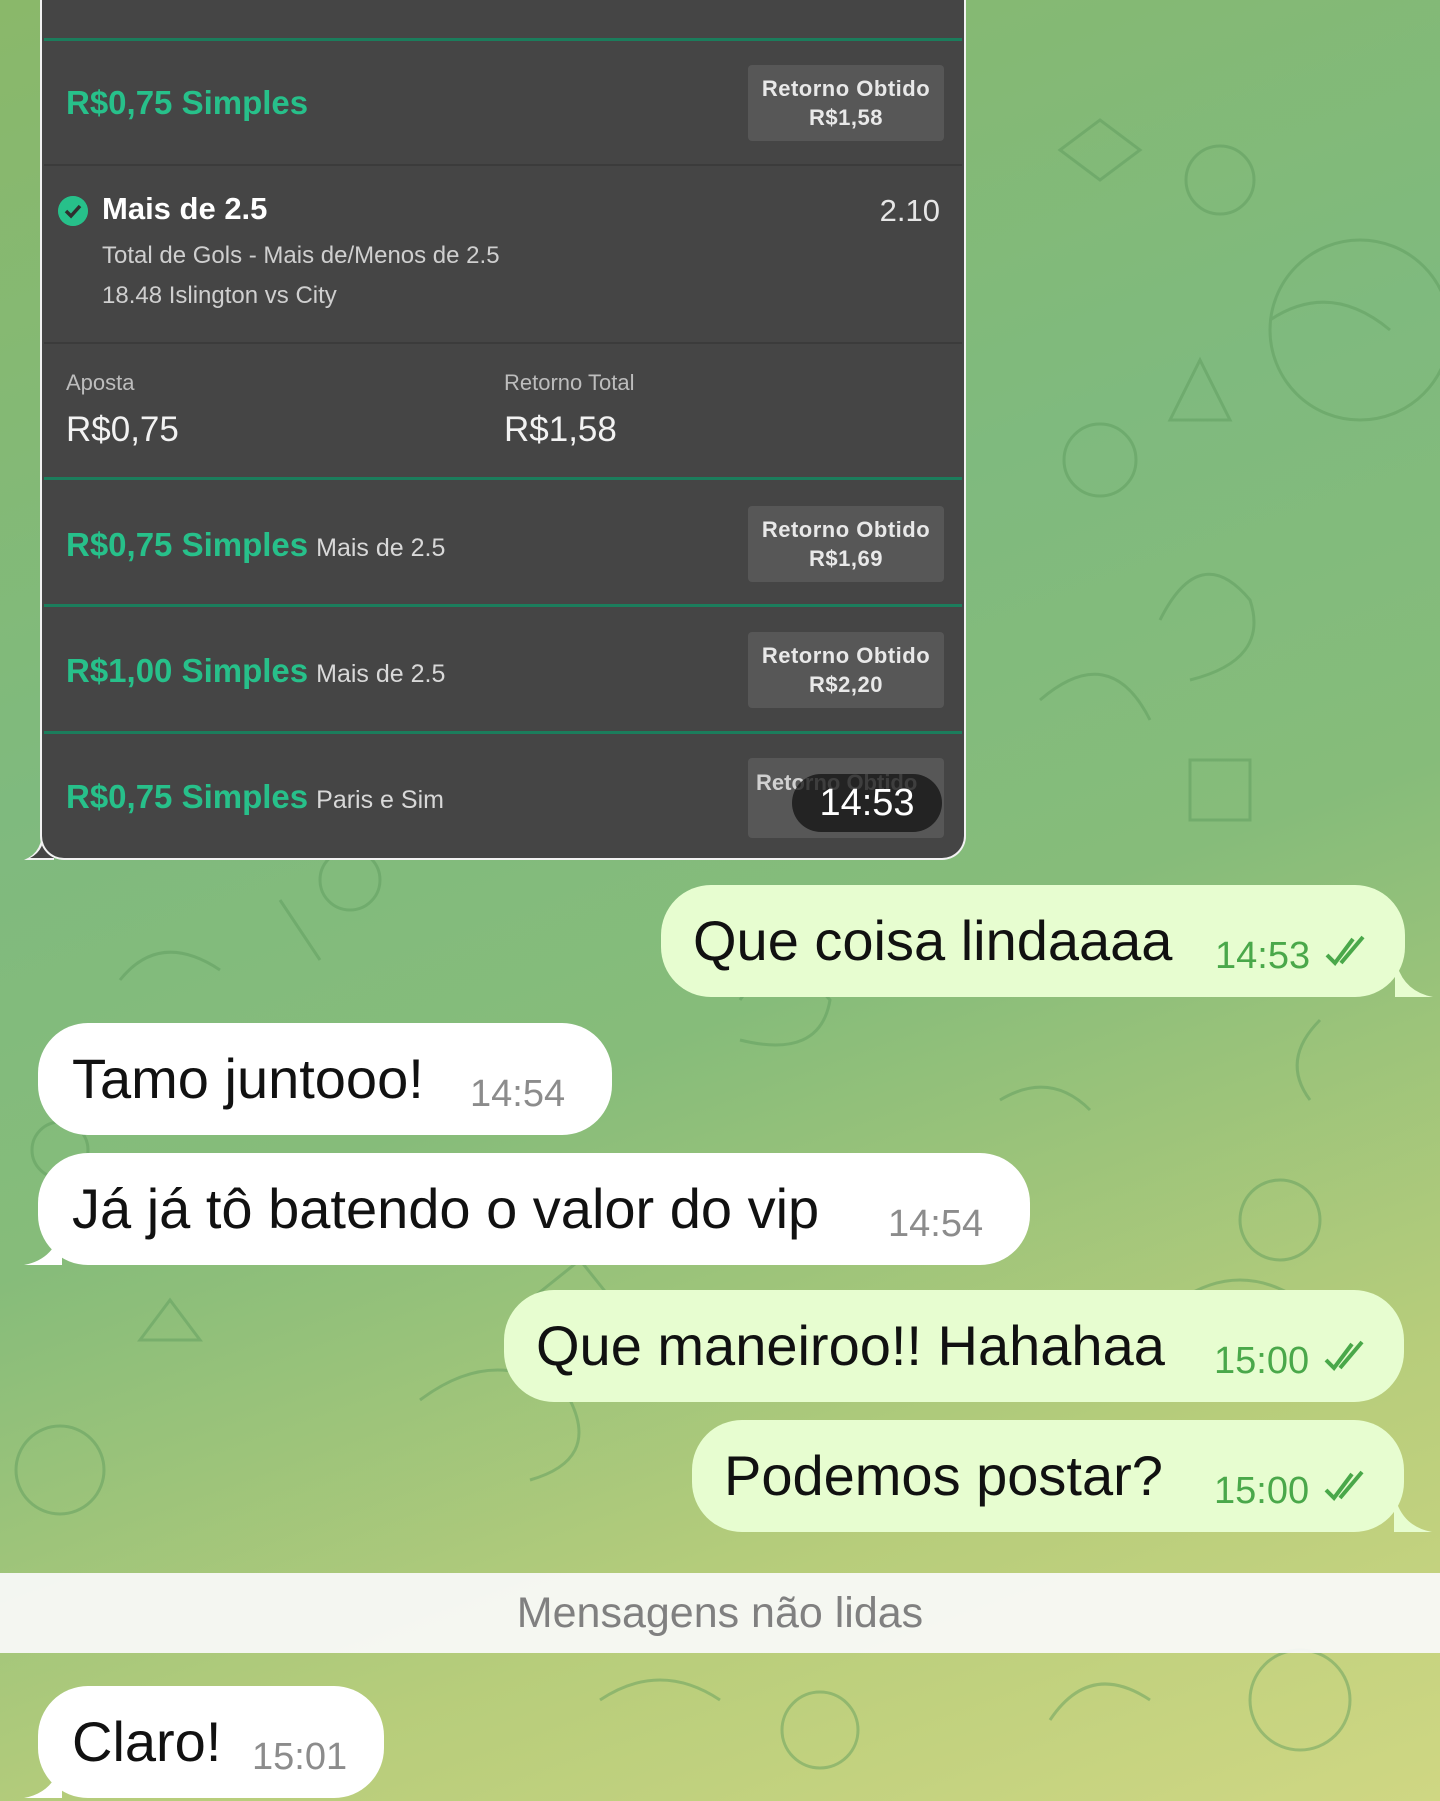 The height and width of the screenshot is (1801, 1440). What do you see at coordinates (219, 295) in the screenshot?
I see `selection-event: 18.48 Islington vs City` at bounding box center [219, 295].